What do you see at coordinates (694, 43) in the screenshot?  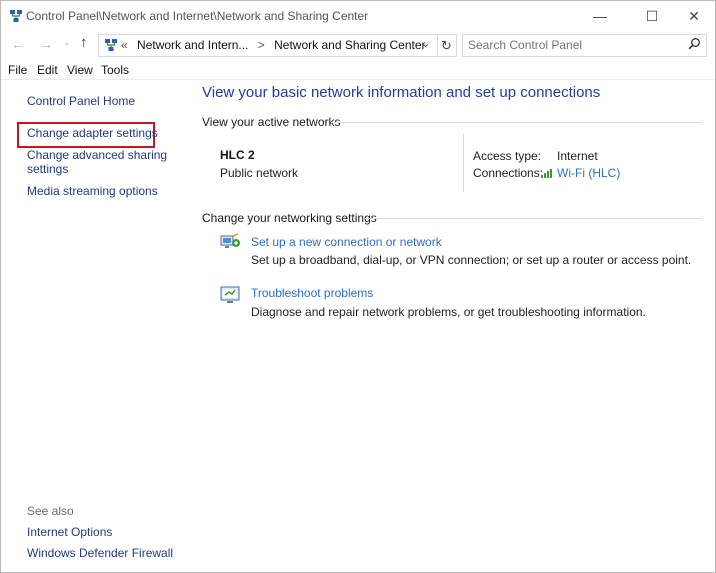 I see `search-icon` at bounding box center [694, 43].